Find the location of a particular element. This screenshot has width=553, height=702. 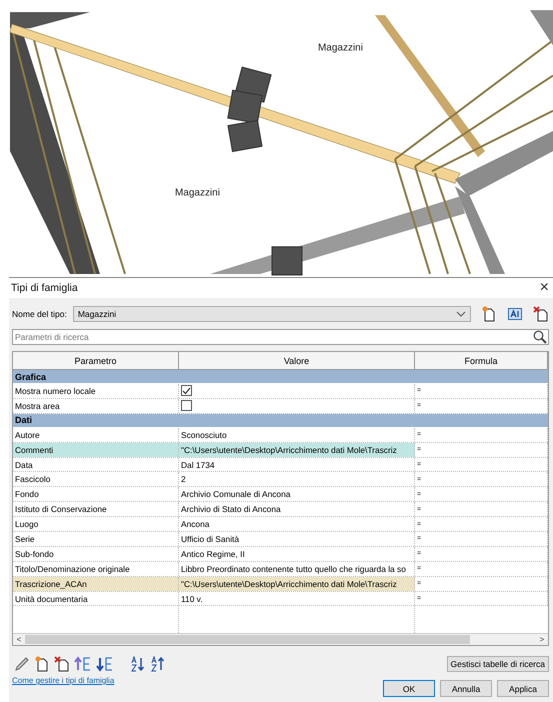

search-icon is located at coordinates (540, 337).